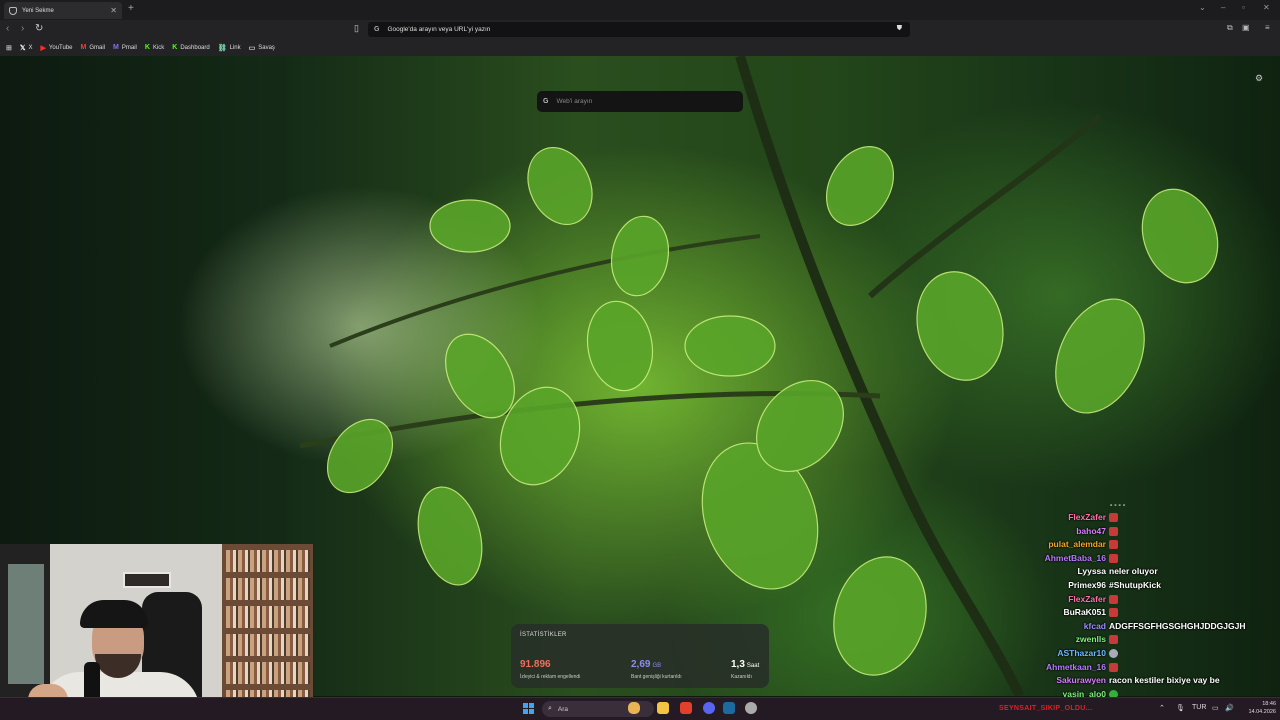 The image size is (1280, 720). What do you see at coordinates (1259, 78) in the screenshot?
I see `gear-icon: ⚙` at bounding box center [1259, 78].